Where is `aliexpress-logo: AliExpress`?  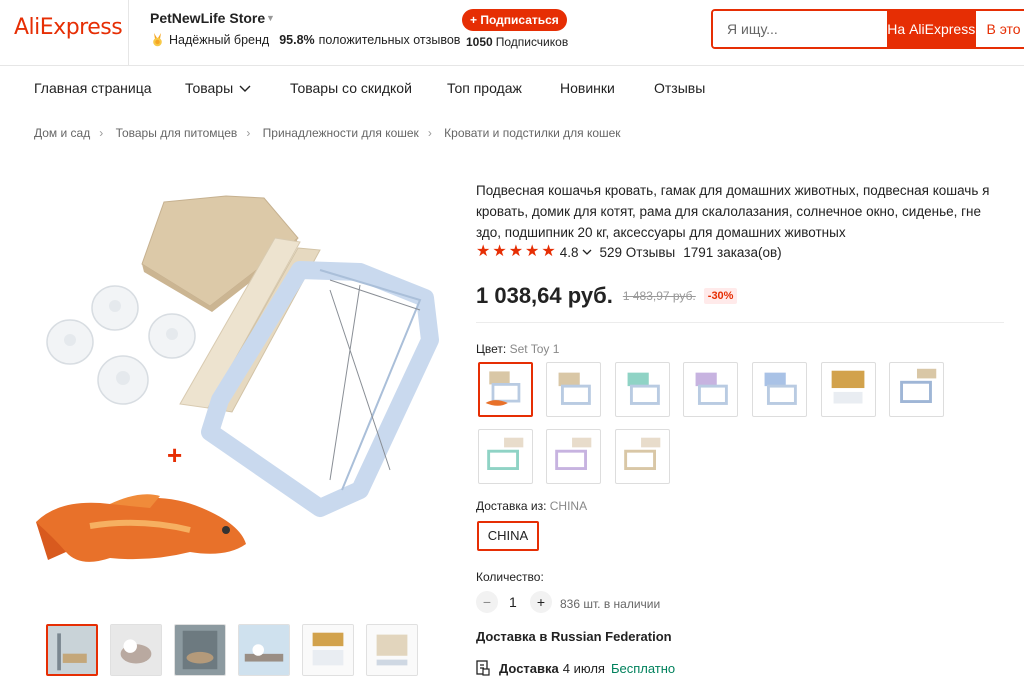 aliexpress-logo: AliExpress is located at coordinates (68, 27).